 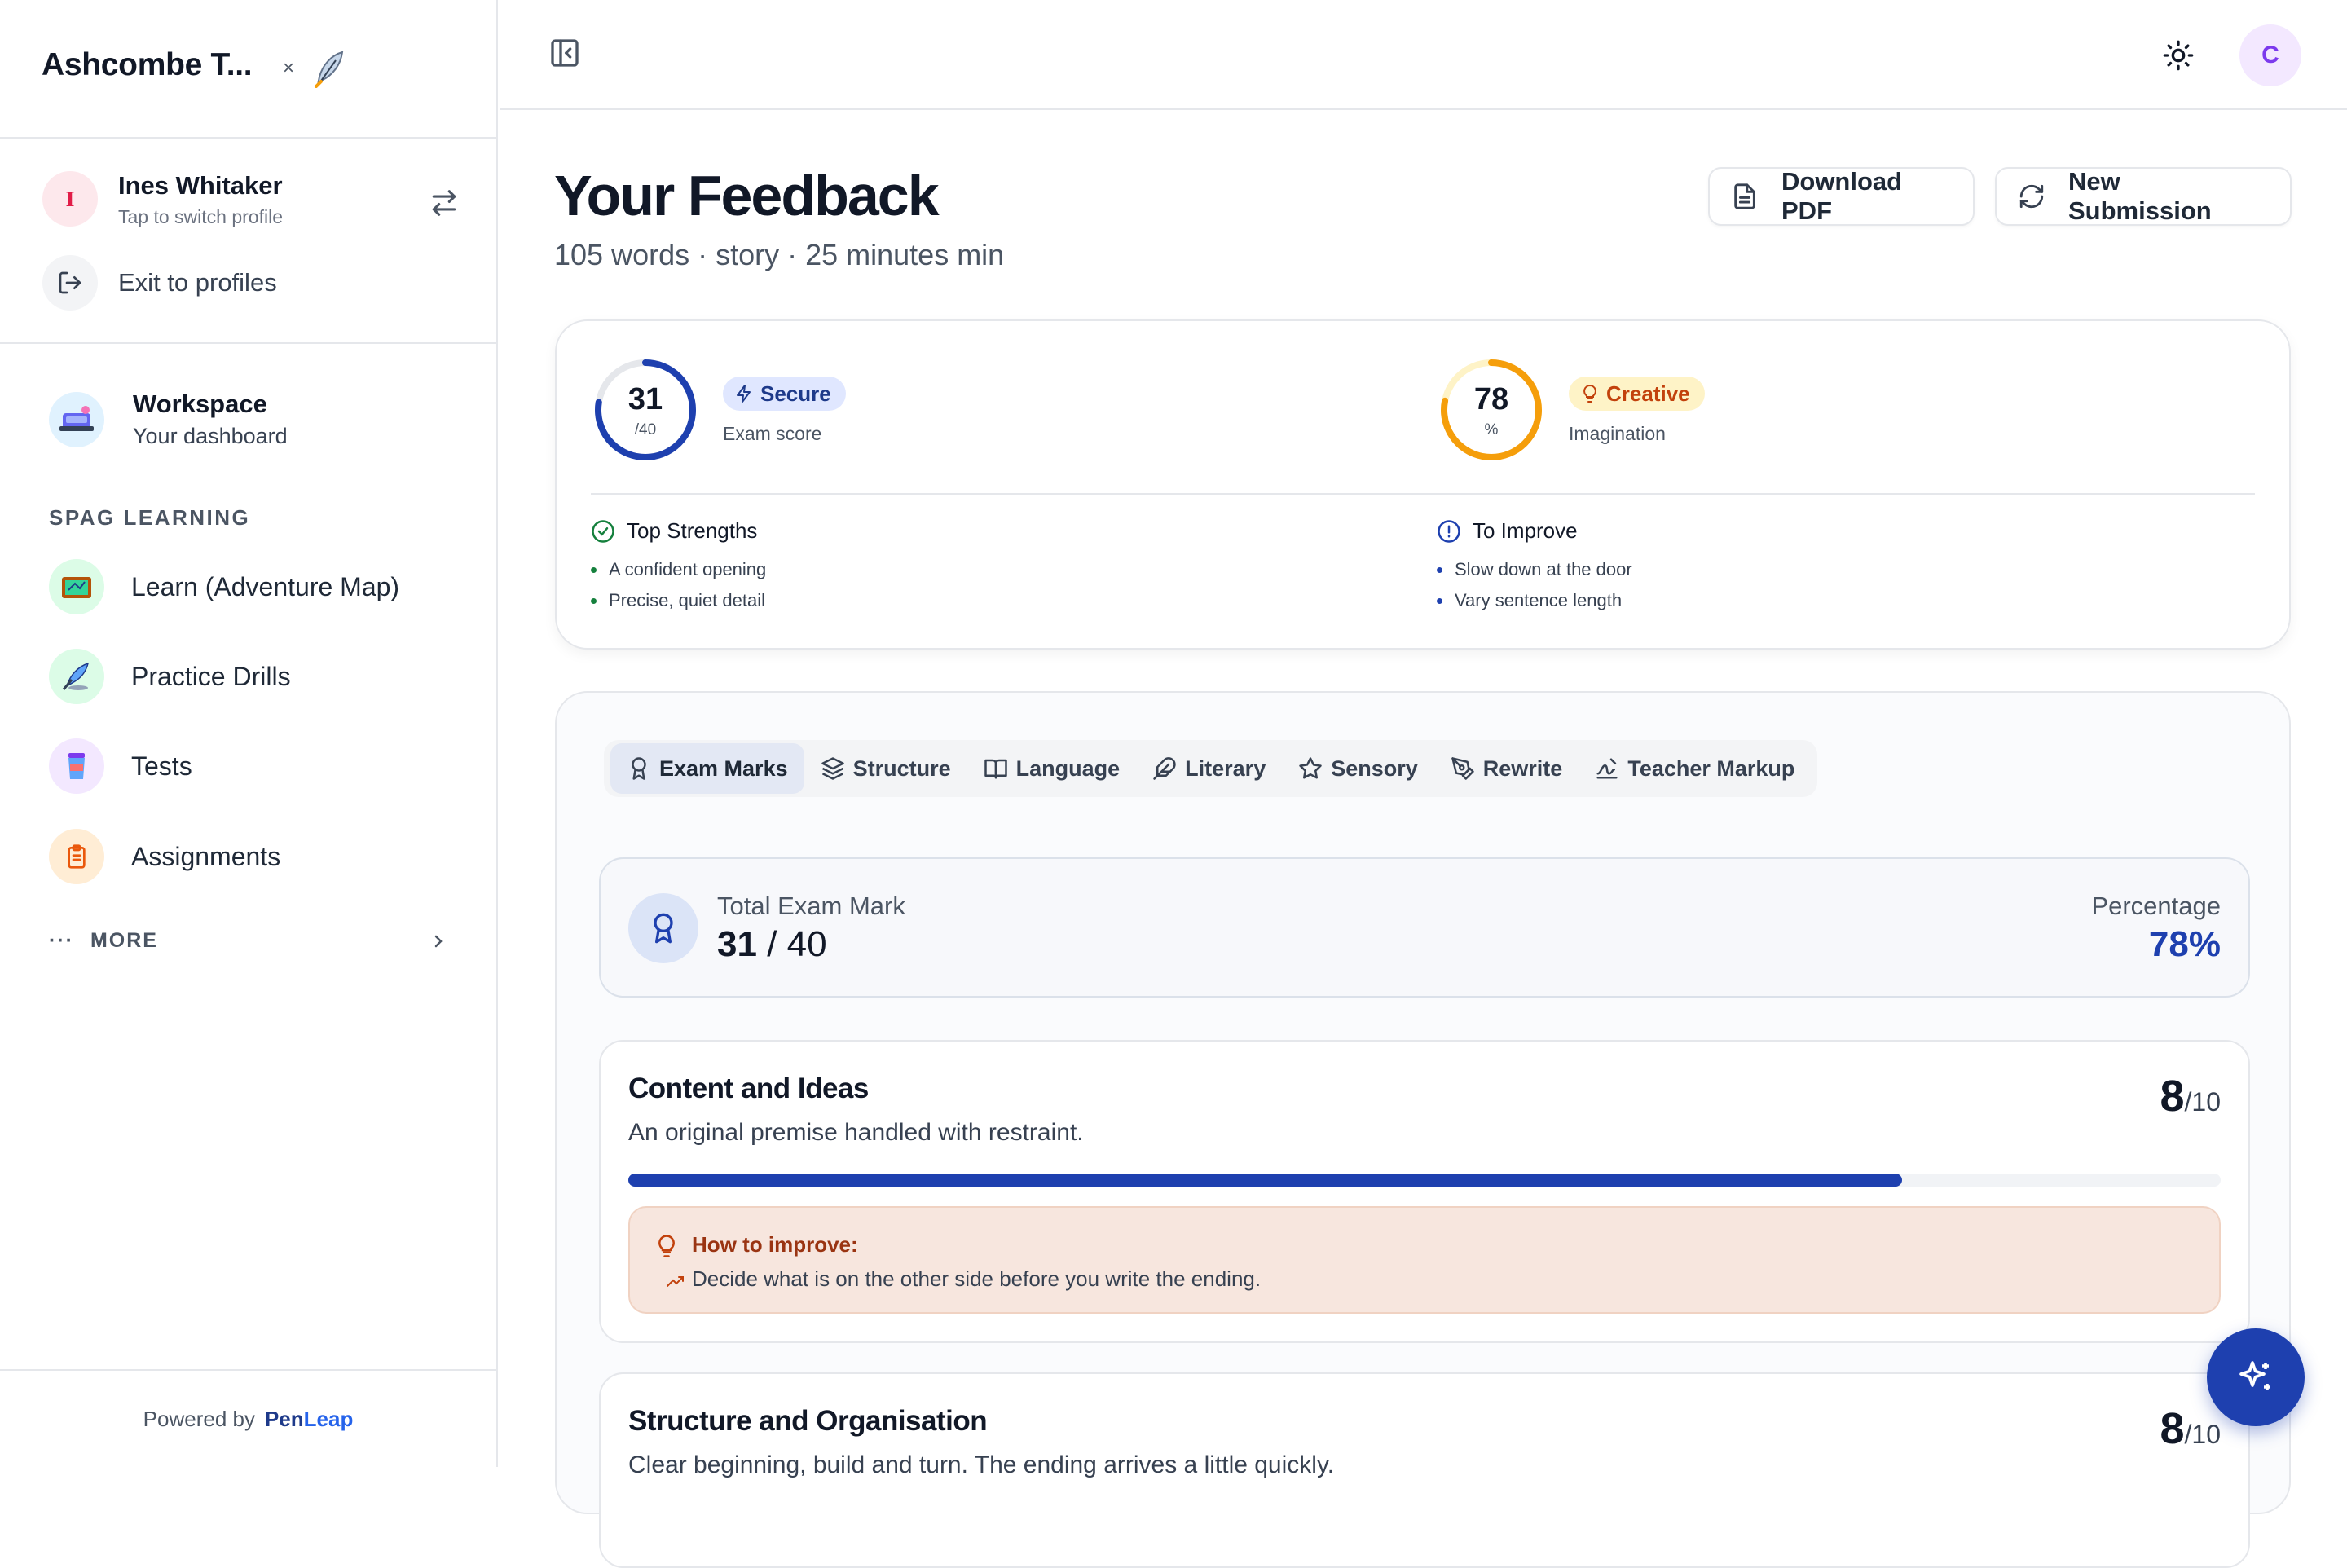 What do you see at coordinates (150, 517) in the screenshot?
I see `section-label: SPAG LEARNING` at bounding box center [150, 517].